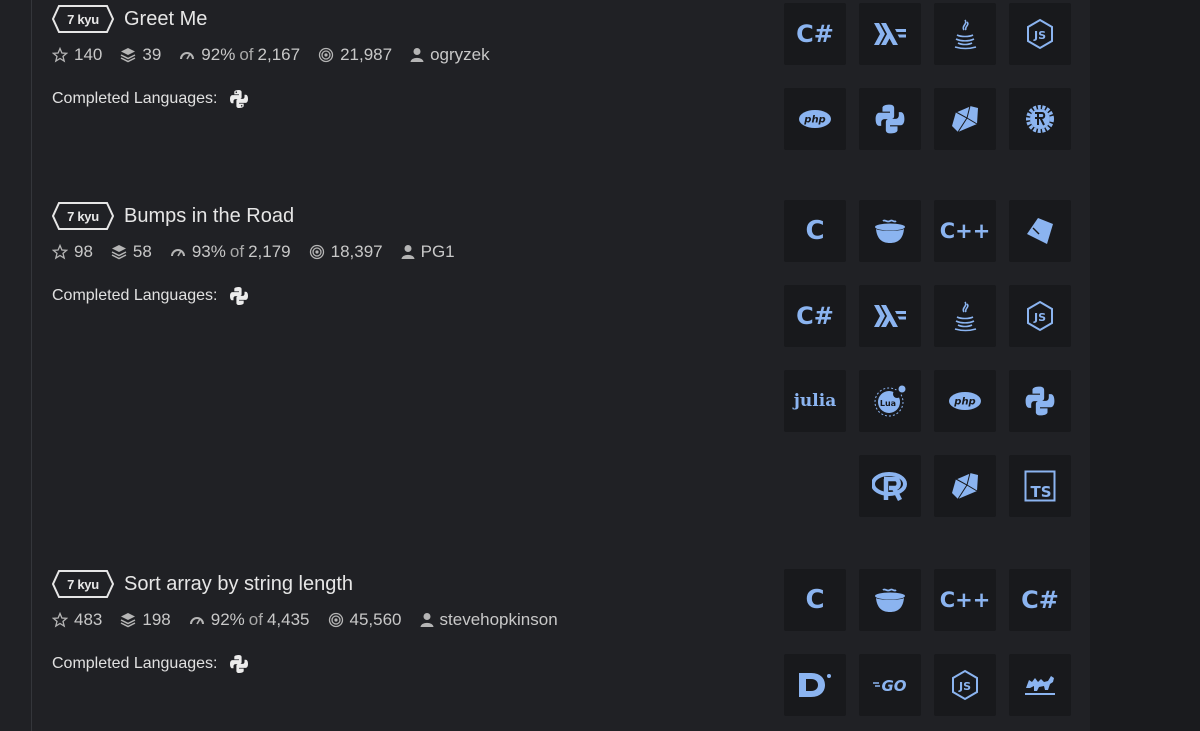 This screenshot has height=731, width=1200. What do you see at coordinates (499, 620) in the screenshot?
I see `author-link: stevehopkinson` at bounding box center [499, 620].